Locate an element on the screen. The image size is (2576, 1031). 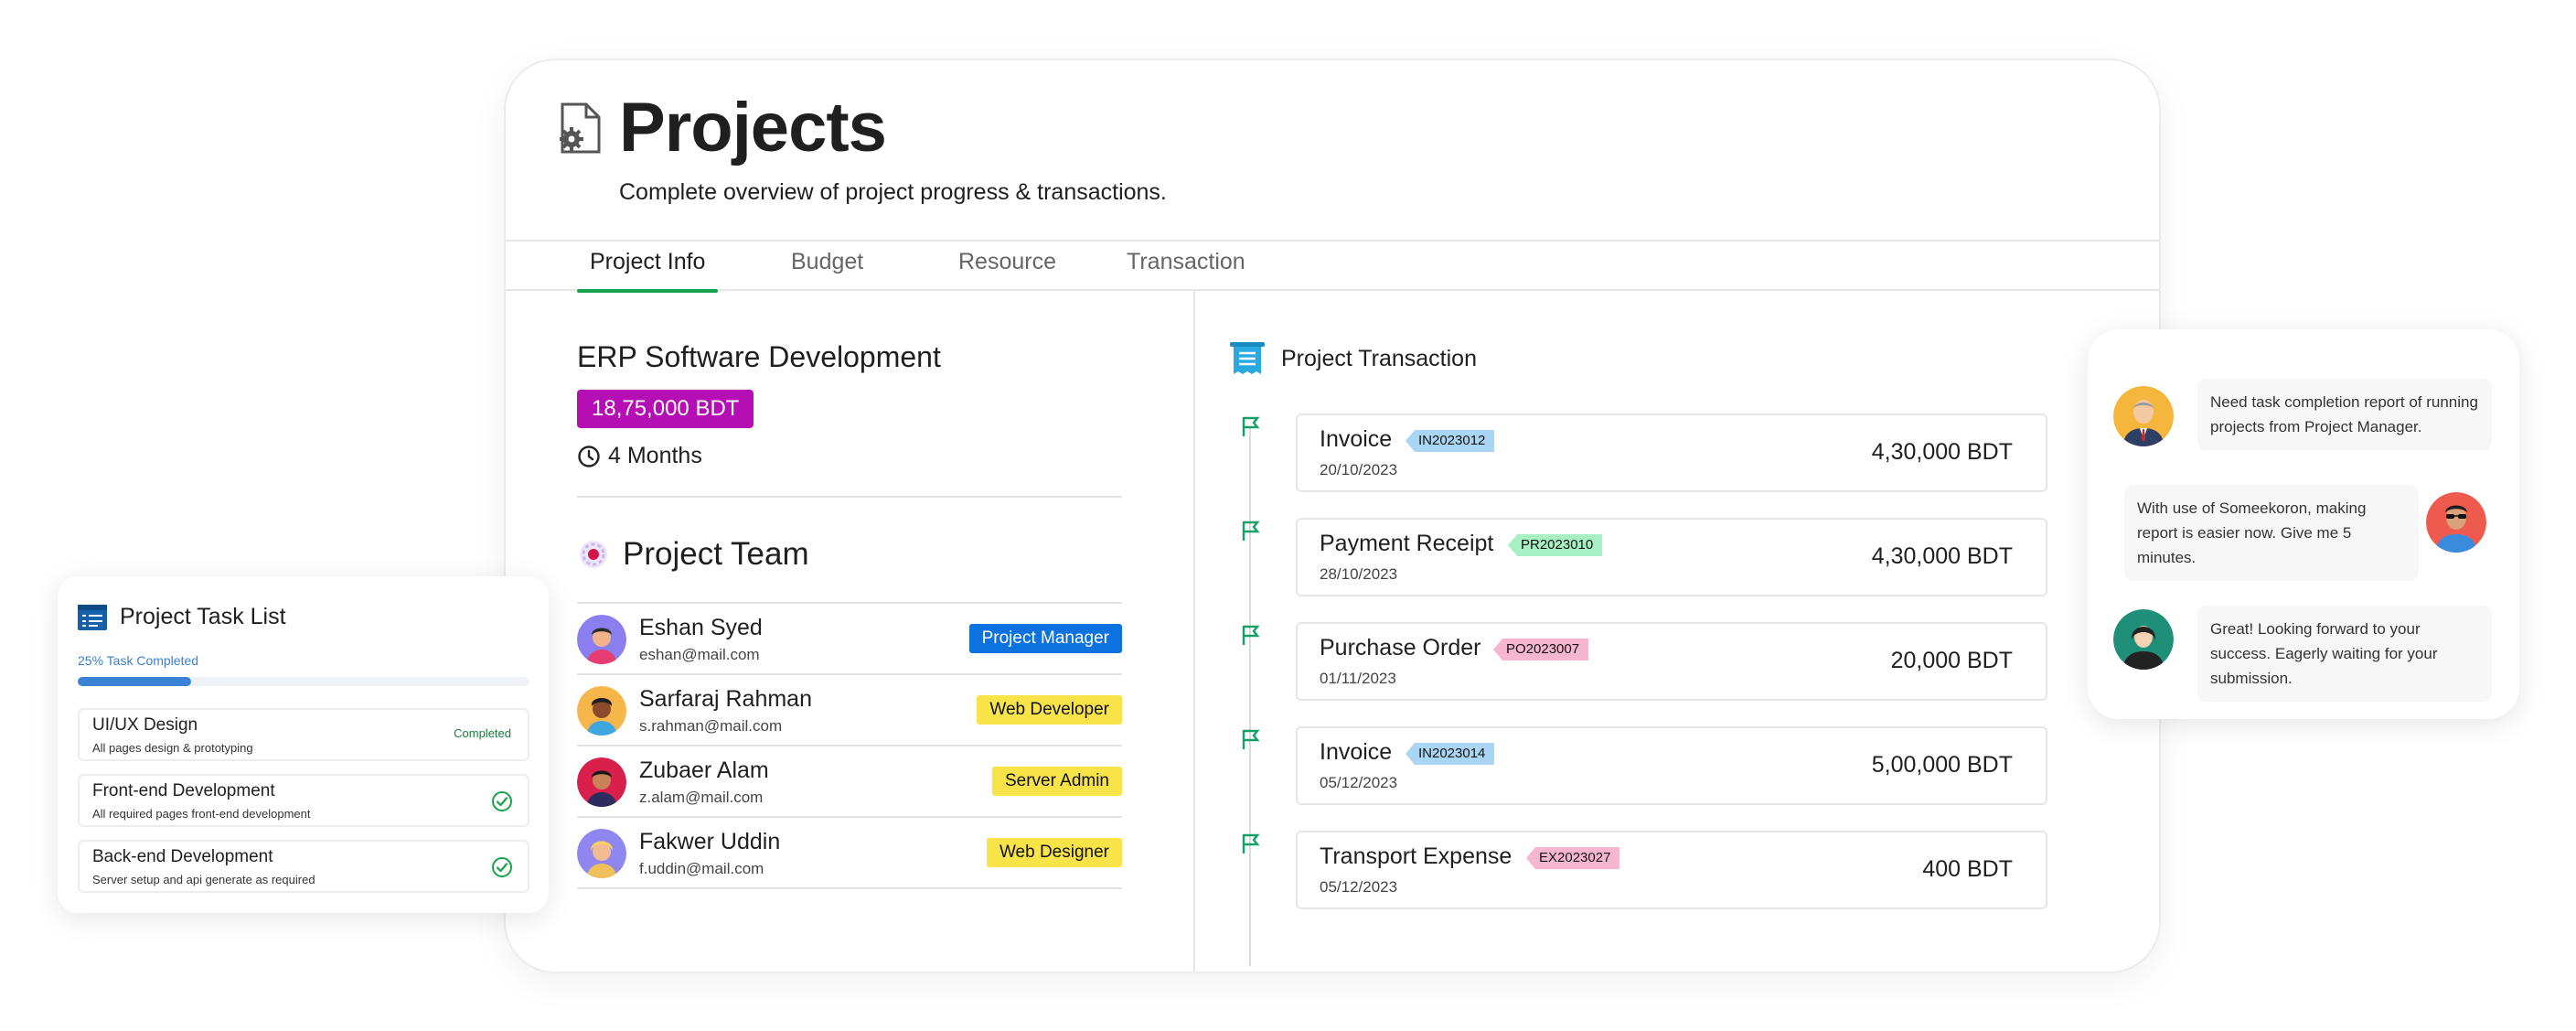
project-duration: 4 Months is located at coordinates (639, 456).